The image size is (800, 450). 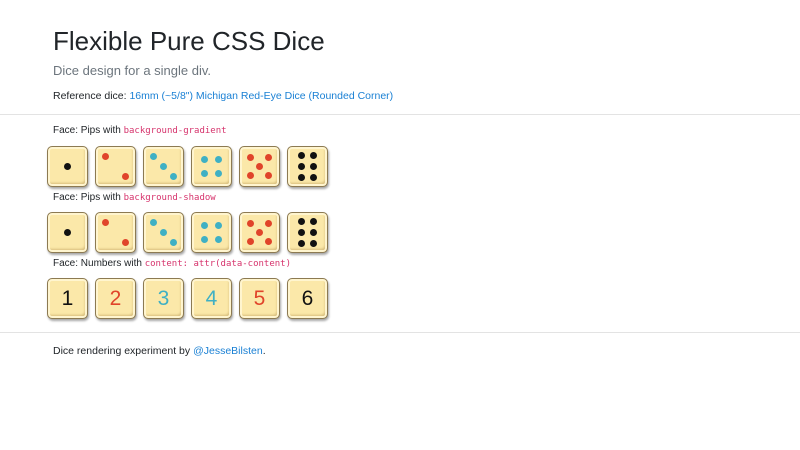 What do you see at coordinates (400, 114) in the screenshot?
I see `divider-top` at bounding box center [400, 114].